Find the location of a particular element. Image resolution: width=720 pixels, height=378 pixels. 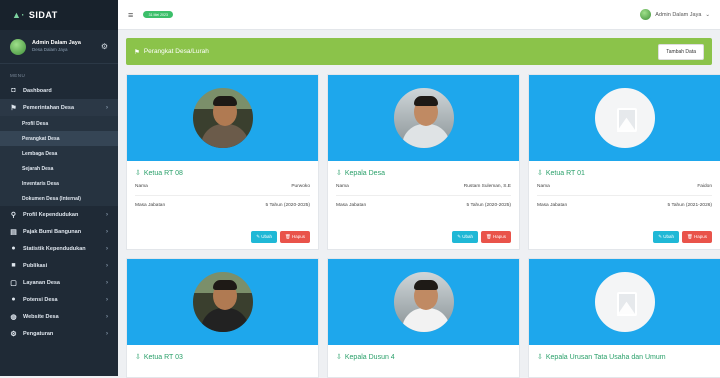

sidebar-item-label: Pemerintahan Desa is located at coordinates (49, 107).